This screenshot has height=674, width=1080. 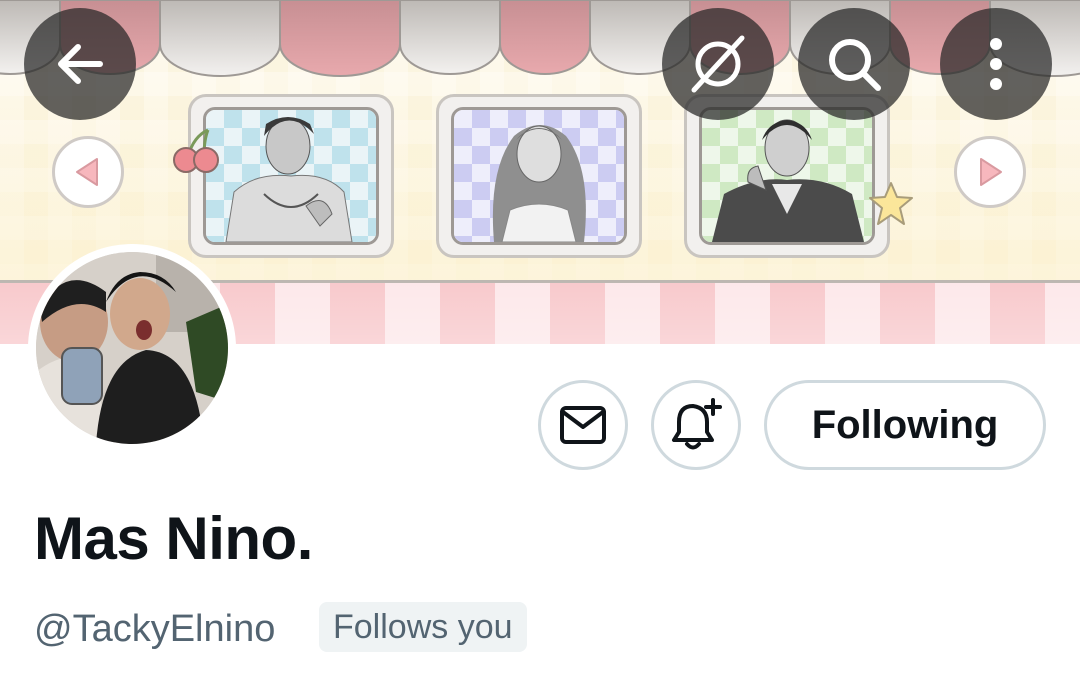 I want to click on banner-prev-button, so click(x=88, y=172).